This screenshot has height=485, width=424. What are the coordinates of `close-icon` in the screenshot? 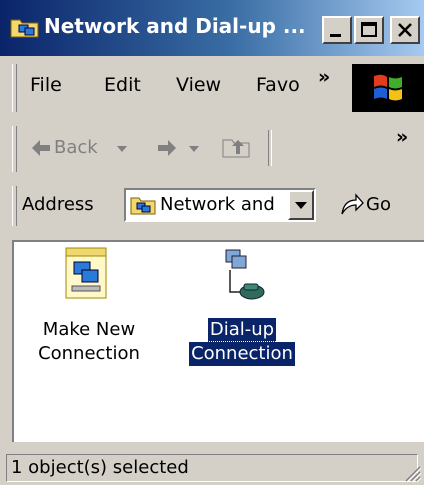 It's located at (405, 30).